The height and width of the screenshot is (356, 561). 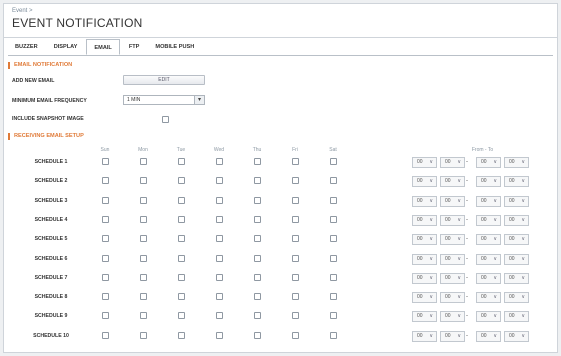 What do you see at coordinates (165, 119) in the screenshot?
I see `include-snapshot-checkbox` at bounding box center [165, 119].